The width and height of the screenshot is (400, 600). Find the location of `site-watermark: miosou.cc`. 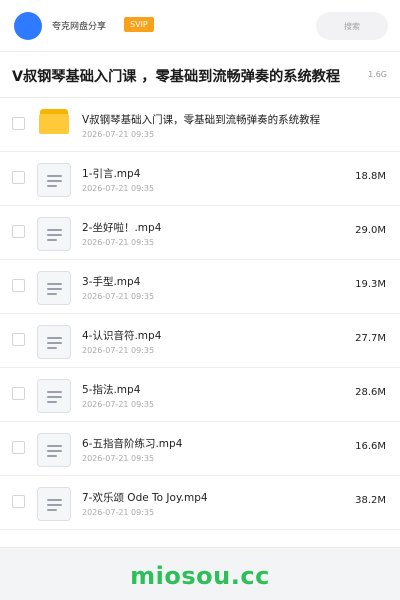

site-watermark: miosou.cc is located at coordinates (200, 576).